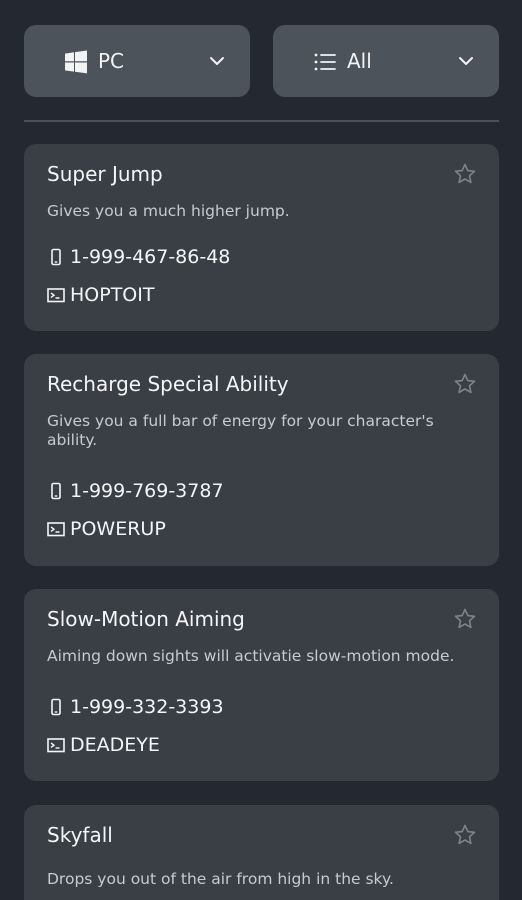  What do you see at coordinates (261, 121) in the screenshot?
I see `divider` at bounding box center [261, 121].